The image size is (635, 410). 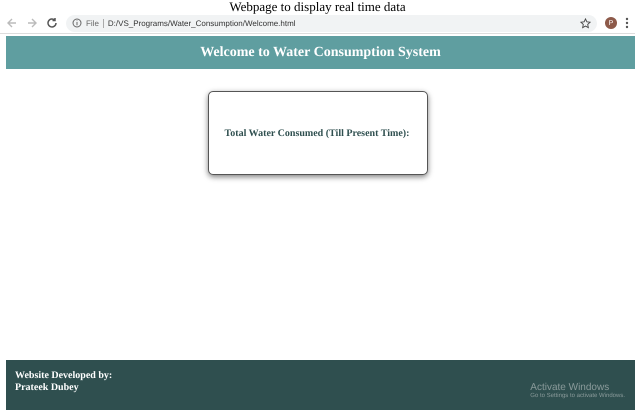 I want to click on author-name: Prateek Dubey, so click(x=47, y=388).